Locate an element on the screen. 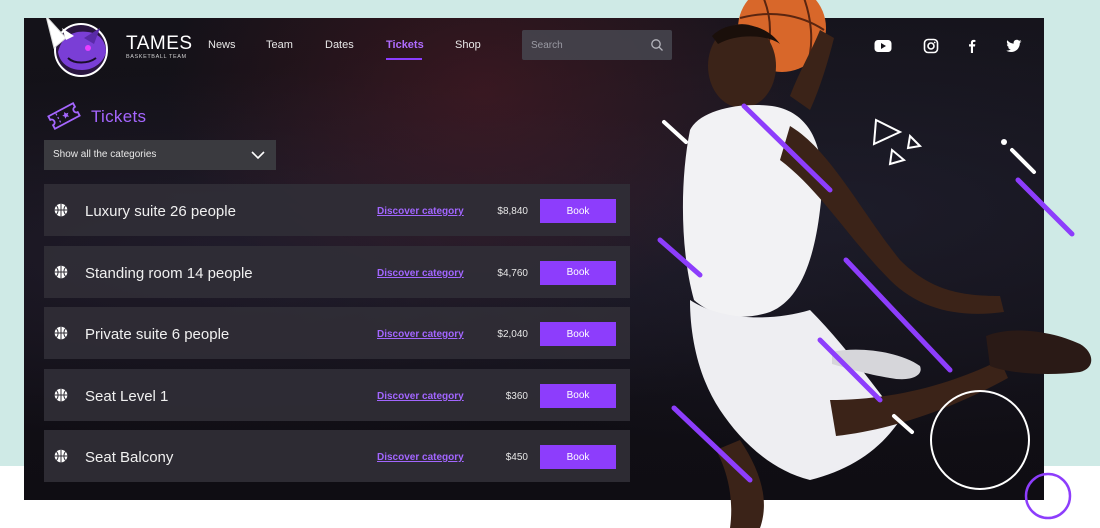 The image size is (1100, 528). nav-item-dates: Dates is located at coordinates (339, 45).